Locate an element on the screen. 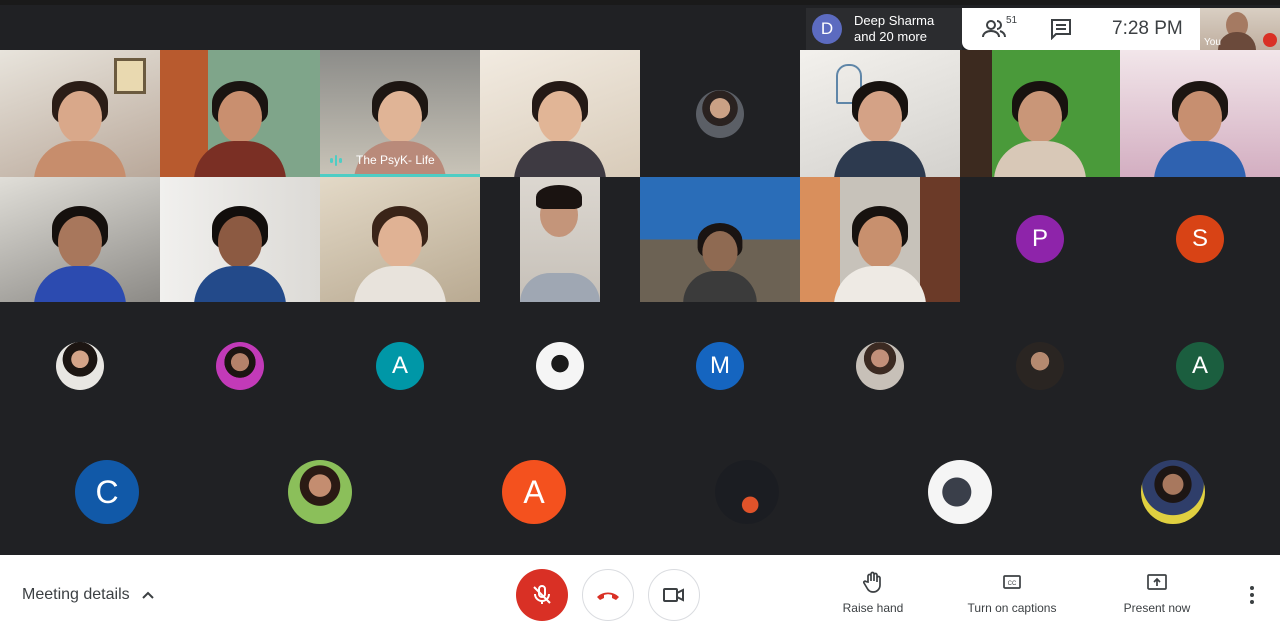  hang-up-icon is located at coordinates (608, 596).